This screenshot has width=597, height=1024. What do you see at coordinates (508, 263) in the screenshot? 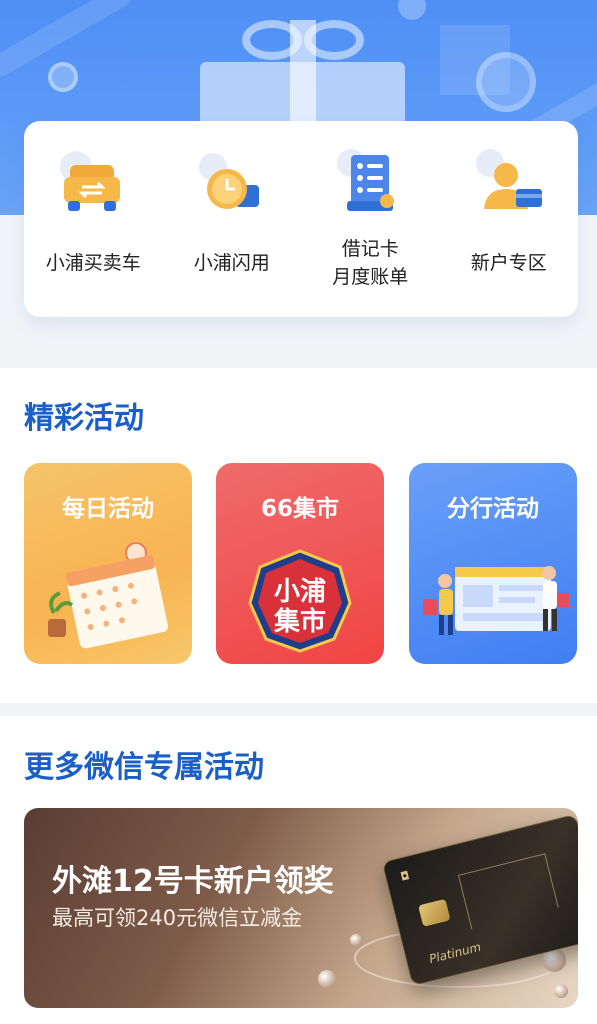
I see `service-label: 新户专区` at bounding box center [508, 263].